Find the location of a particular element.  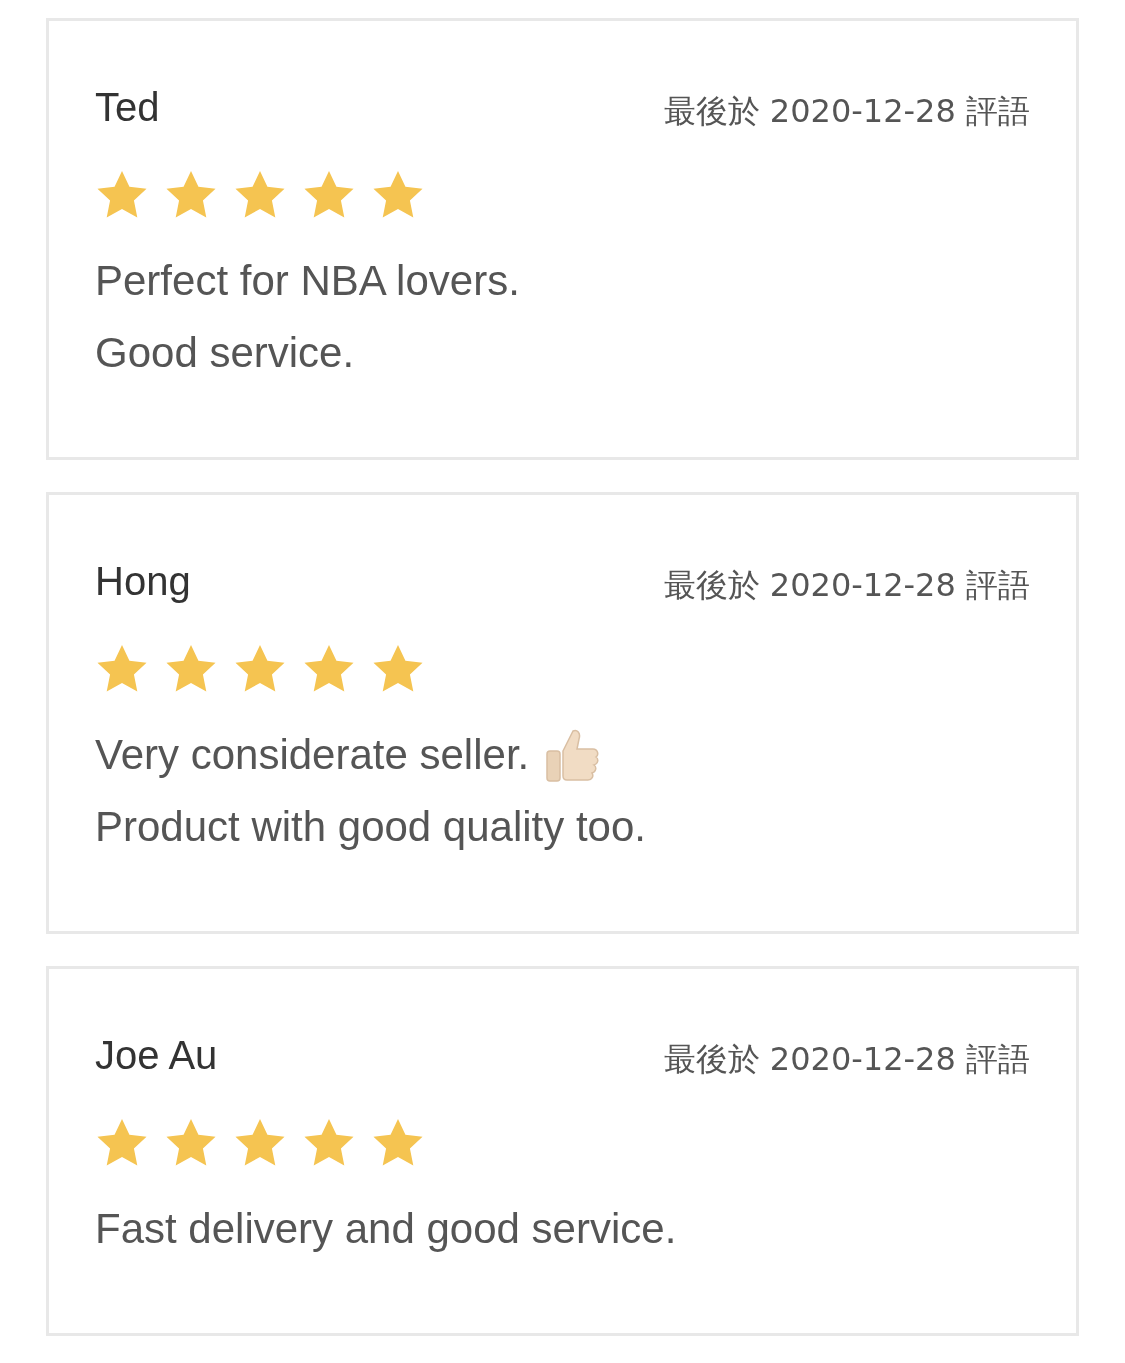

review-text: Good service. is located at coordinates (225, 353).